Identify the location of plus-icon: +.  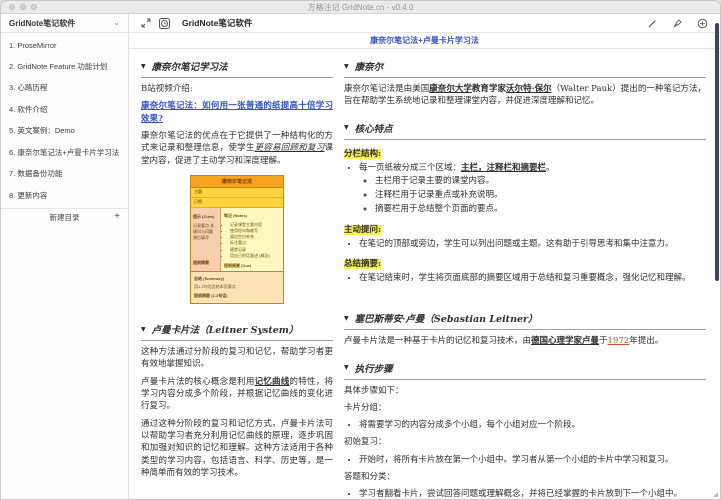
(117, 216).